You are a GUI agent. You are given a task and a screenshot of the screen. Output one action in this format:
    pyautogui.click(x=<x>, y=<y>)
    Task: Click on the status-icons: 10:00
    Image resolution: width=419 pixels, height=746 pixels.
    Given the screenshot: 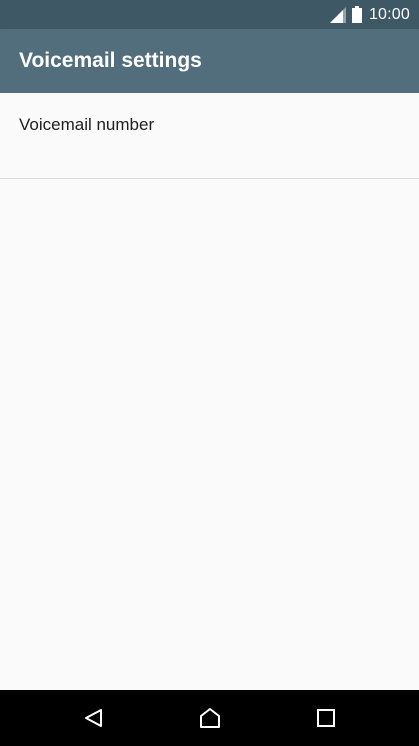 What is the action you would take?
    pyautogui.click(x=369, y=14)
    